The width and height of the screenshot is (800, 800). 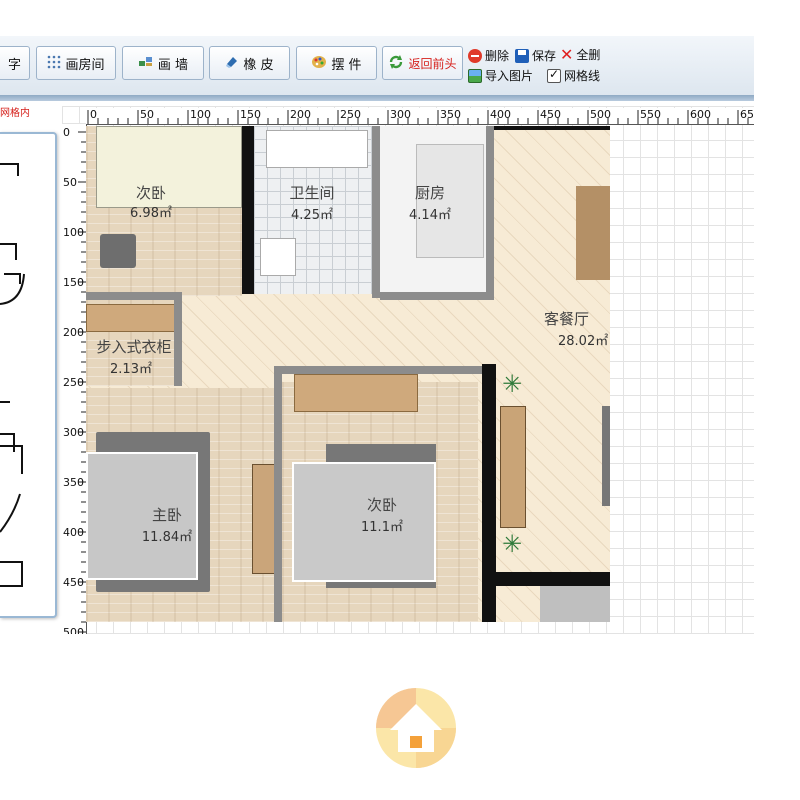 What do you see at coordinates (258, 65) in the screenshot?
I see `eraser-label: 橡 皮` at bounding box center [258, 65].